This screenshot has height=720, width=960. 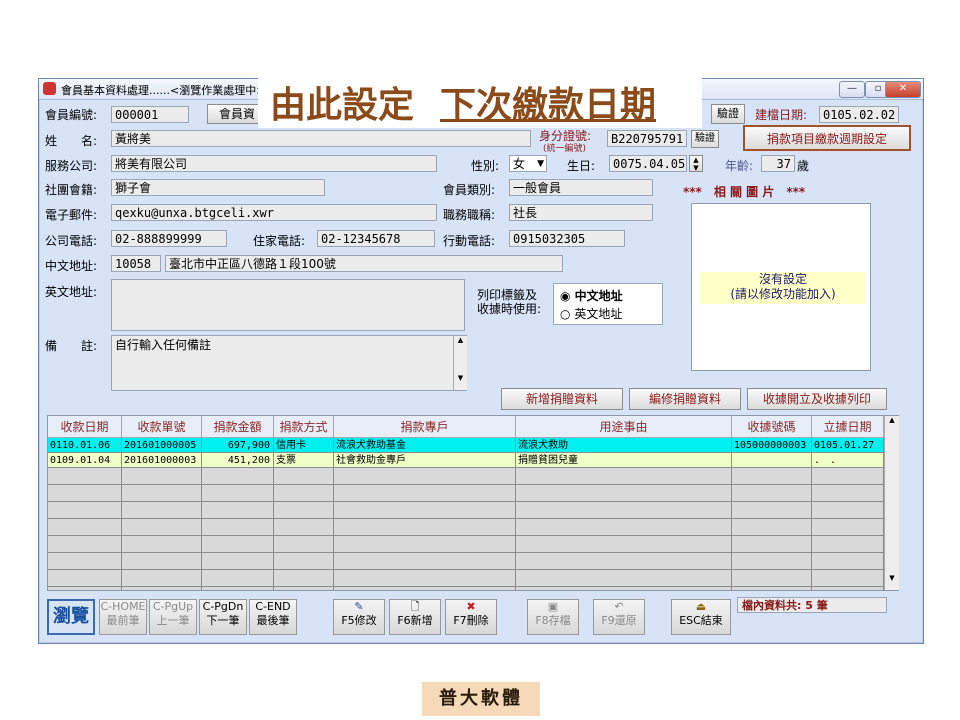 What do you see at coordinates (85, 460) in the screenshot?
I see `cell-receive-date: 0109.01.04` at bounding box center [85, 460].